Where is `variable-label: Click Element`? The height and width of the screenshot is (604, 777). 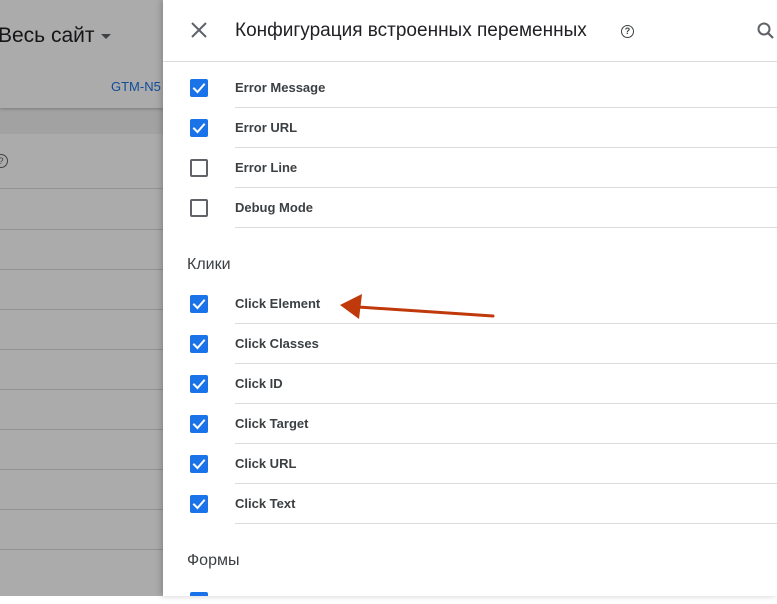 variable-label: Click Element is located at coordinates (278, 303).